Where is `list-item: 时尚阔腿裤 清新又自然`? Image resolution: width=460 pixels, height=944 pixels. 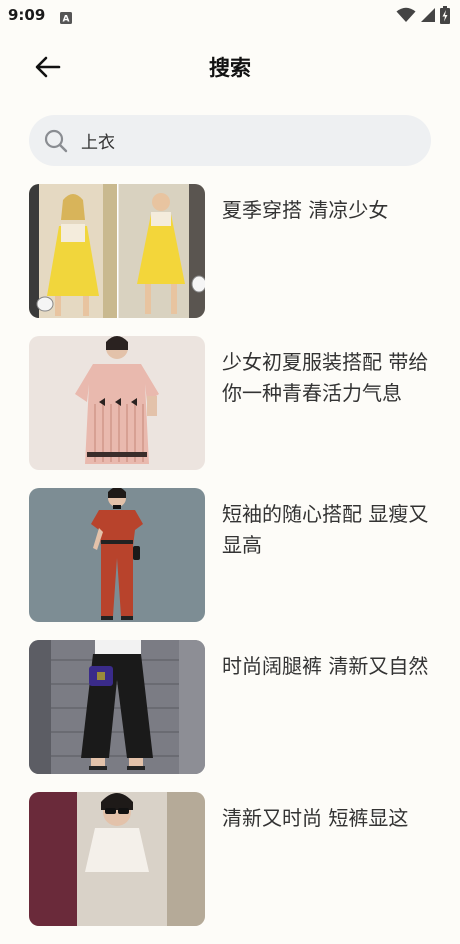 list-item: 时尚阔腿裤 清新又自然 is located at coordinates (230, 707).